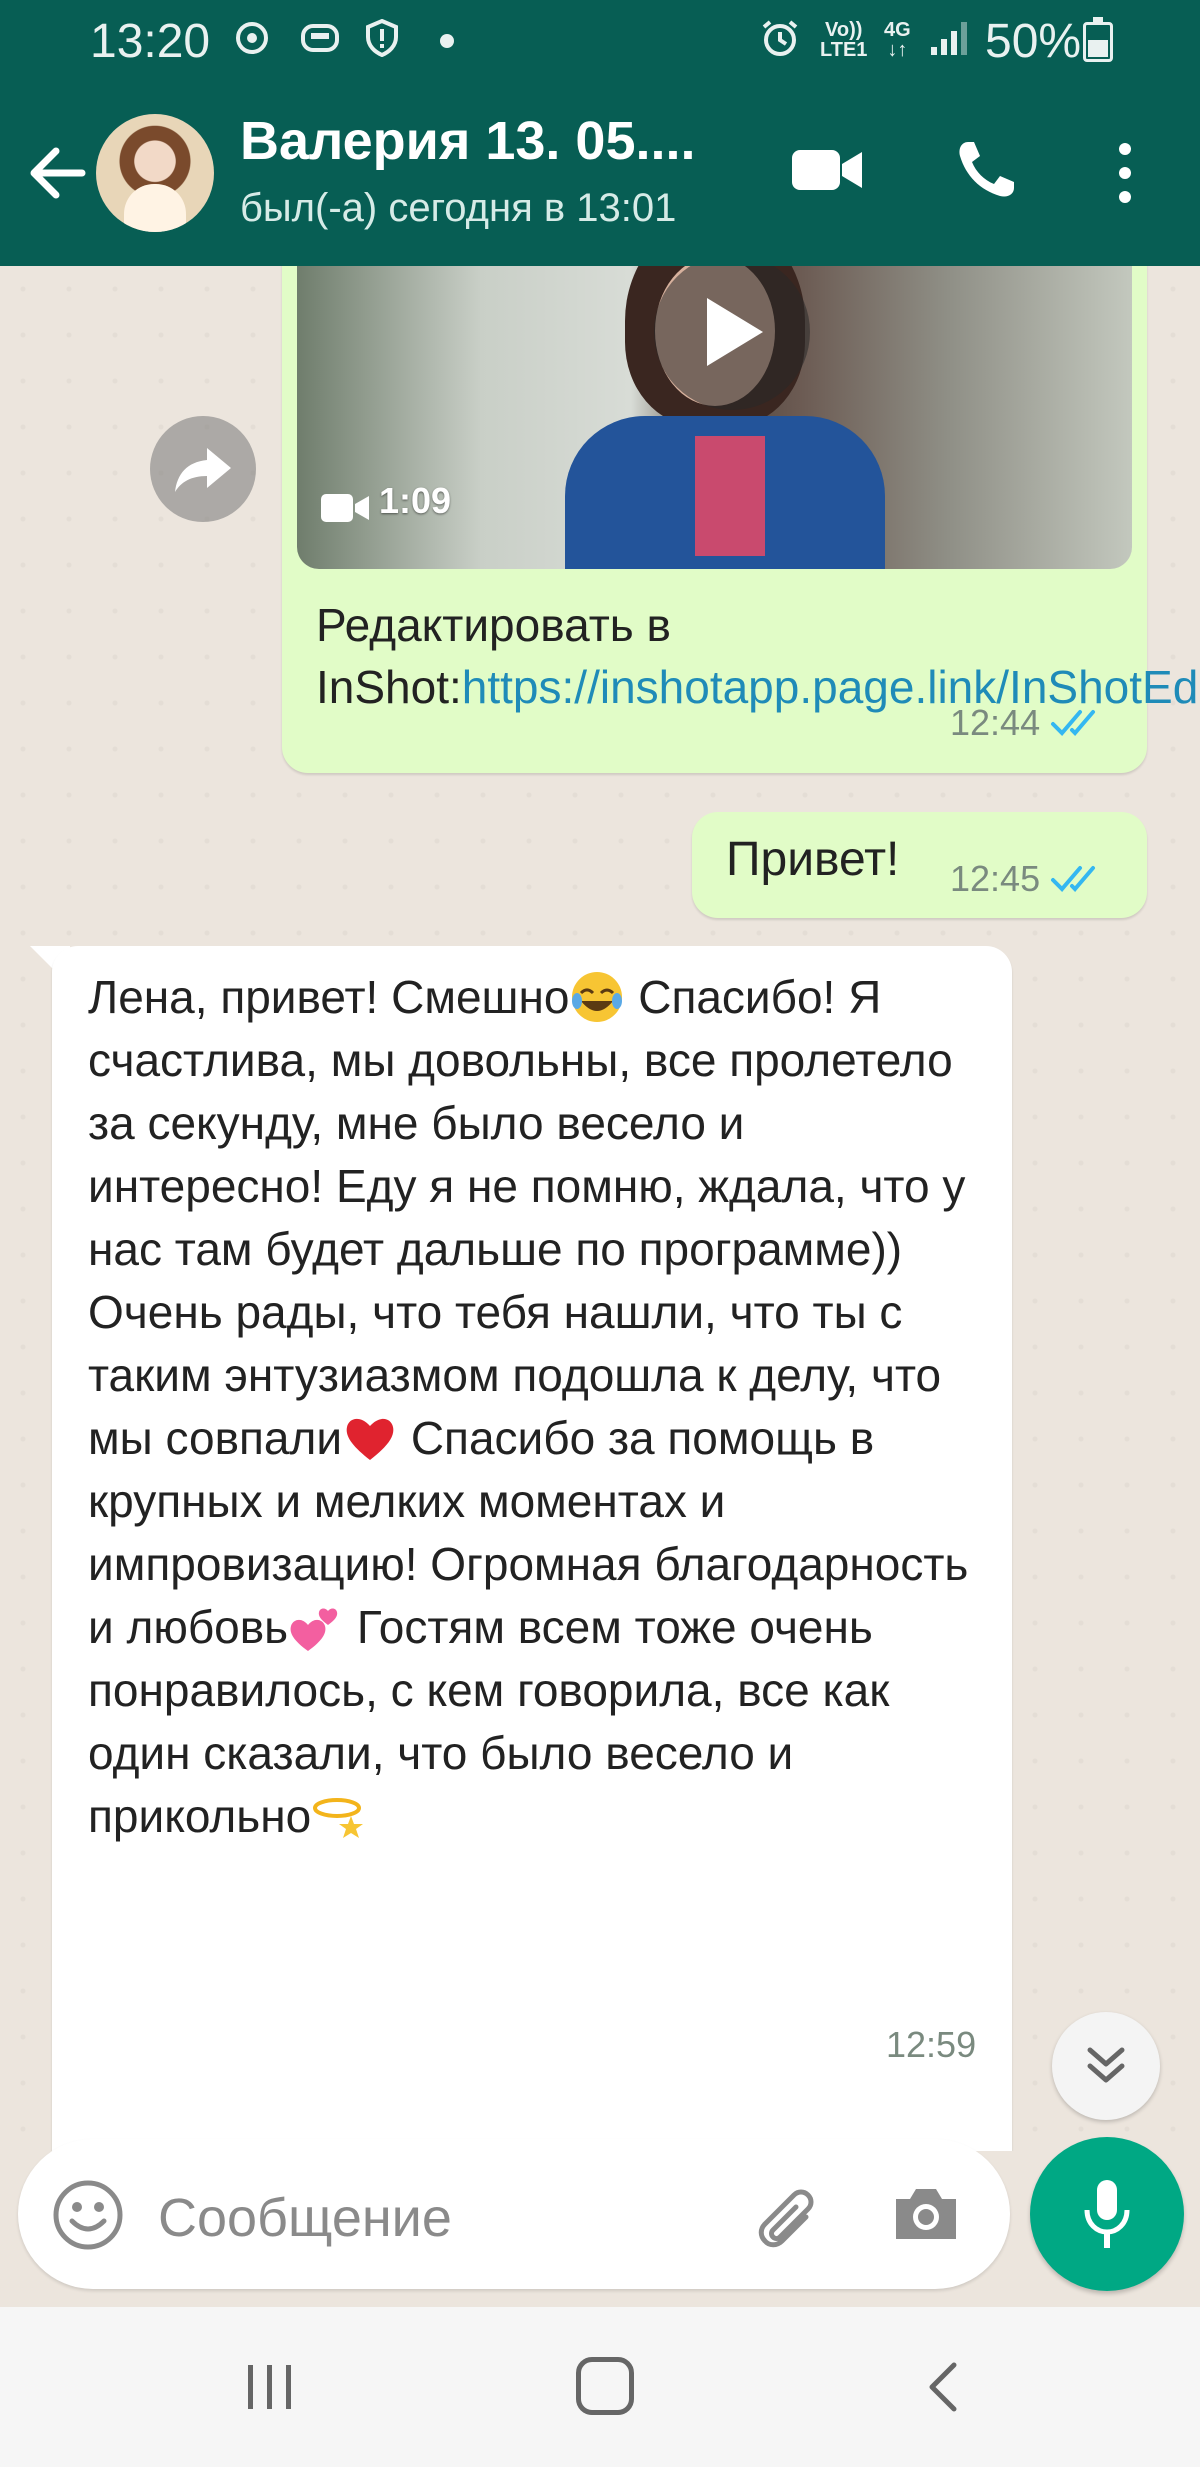 The width and height of the screenshot is (1200, 2467). What do you see at coordinates (605, 2386) in the screenshot?
I see `home-button` at bounding box center [605, 2386].